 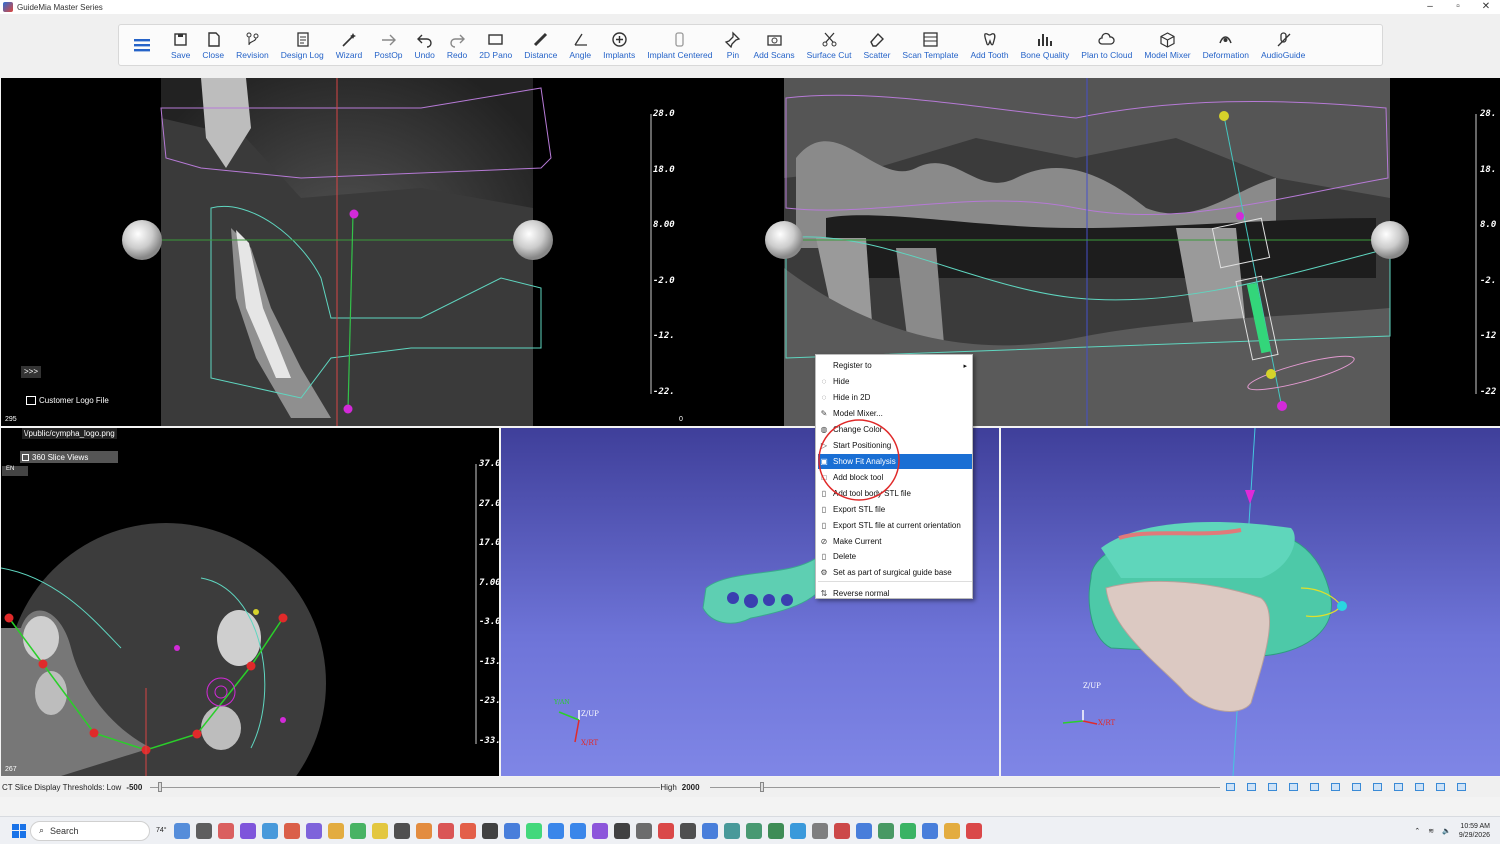 What do you see at coordinates (69, 457) in the screenshot?
I see `slice-views-toggle: 360 Slice Views` at bounding box center [69, 457].